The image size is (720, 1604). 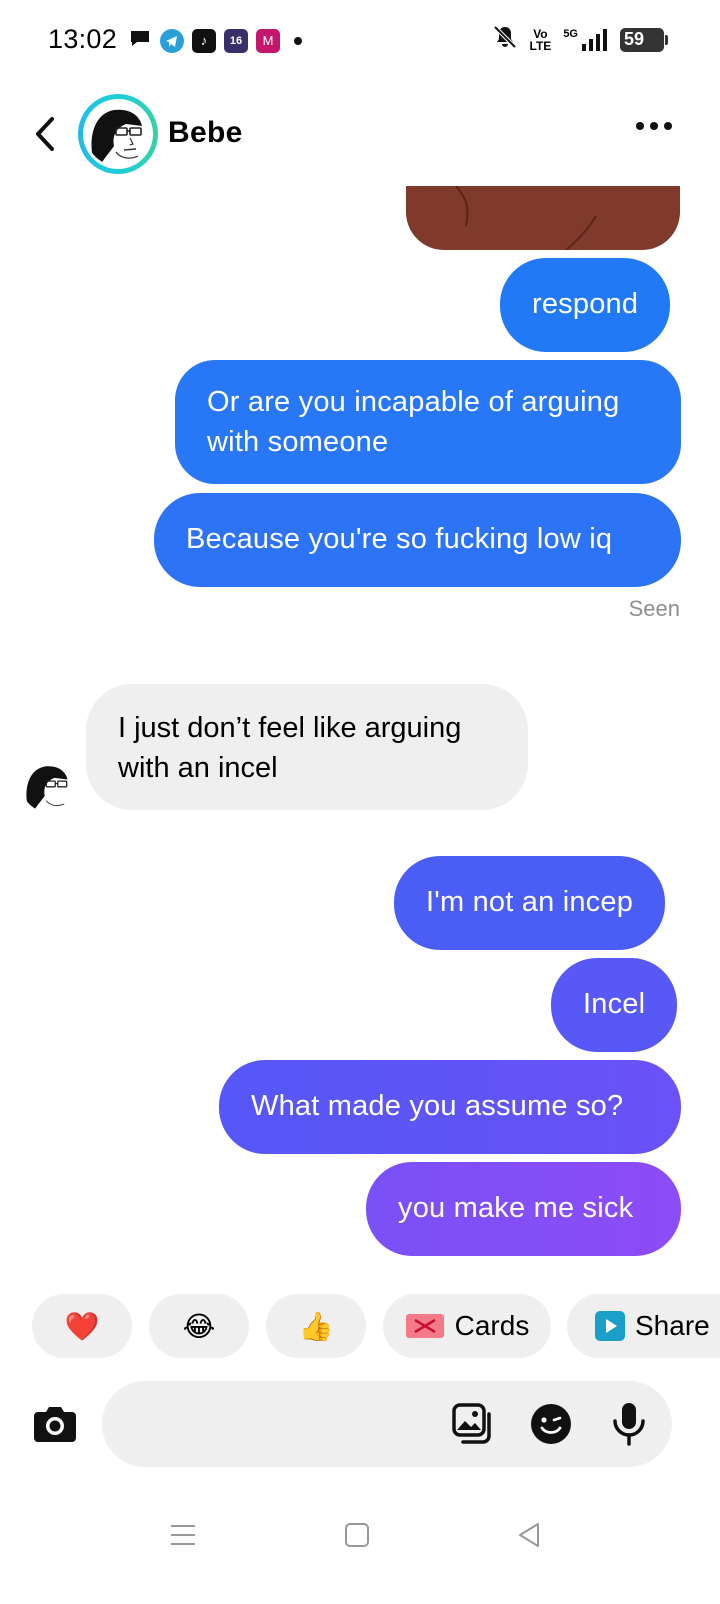 I want to click on telegram-icon, so click(x=172, y=40).